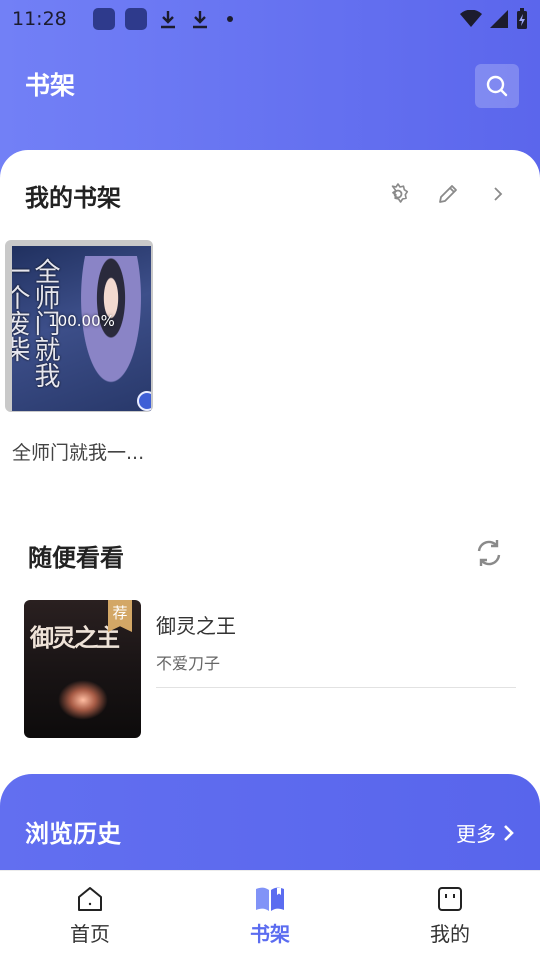  What do you see at coordinates (39, 19) in the screenshot?
I see `status-time: 11:28` at bounding box center [39, 19].